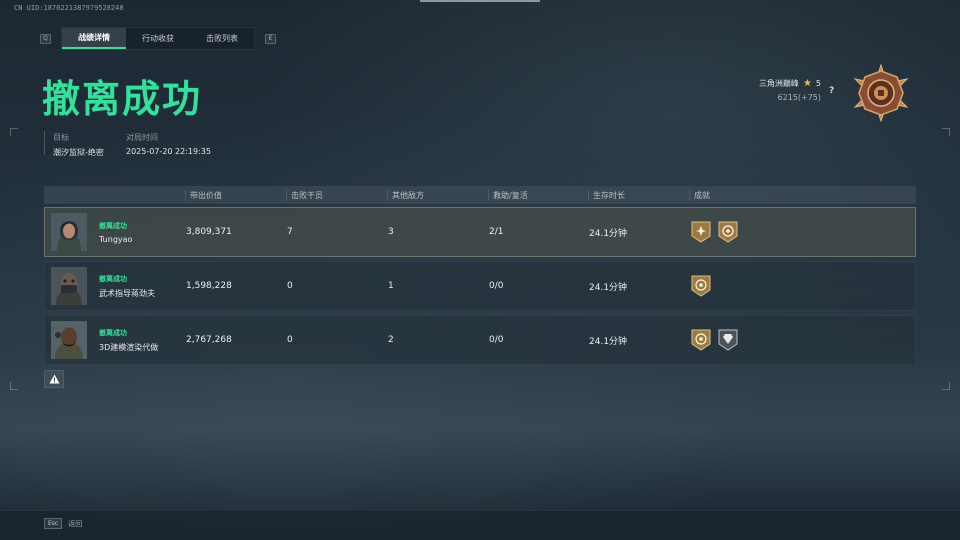 This screenshot has width=960, height=540. What do you see at coordinates (115, 340) in the screenshot?
I see `player-cell: 撤离成功 3D建模渲染代做` at bounding box center [115, 340].